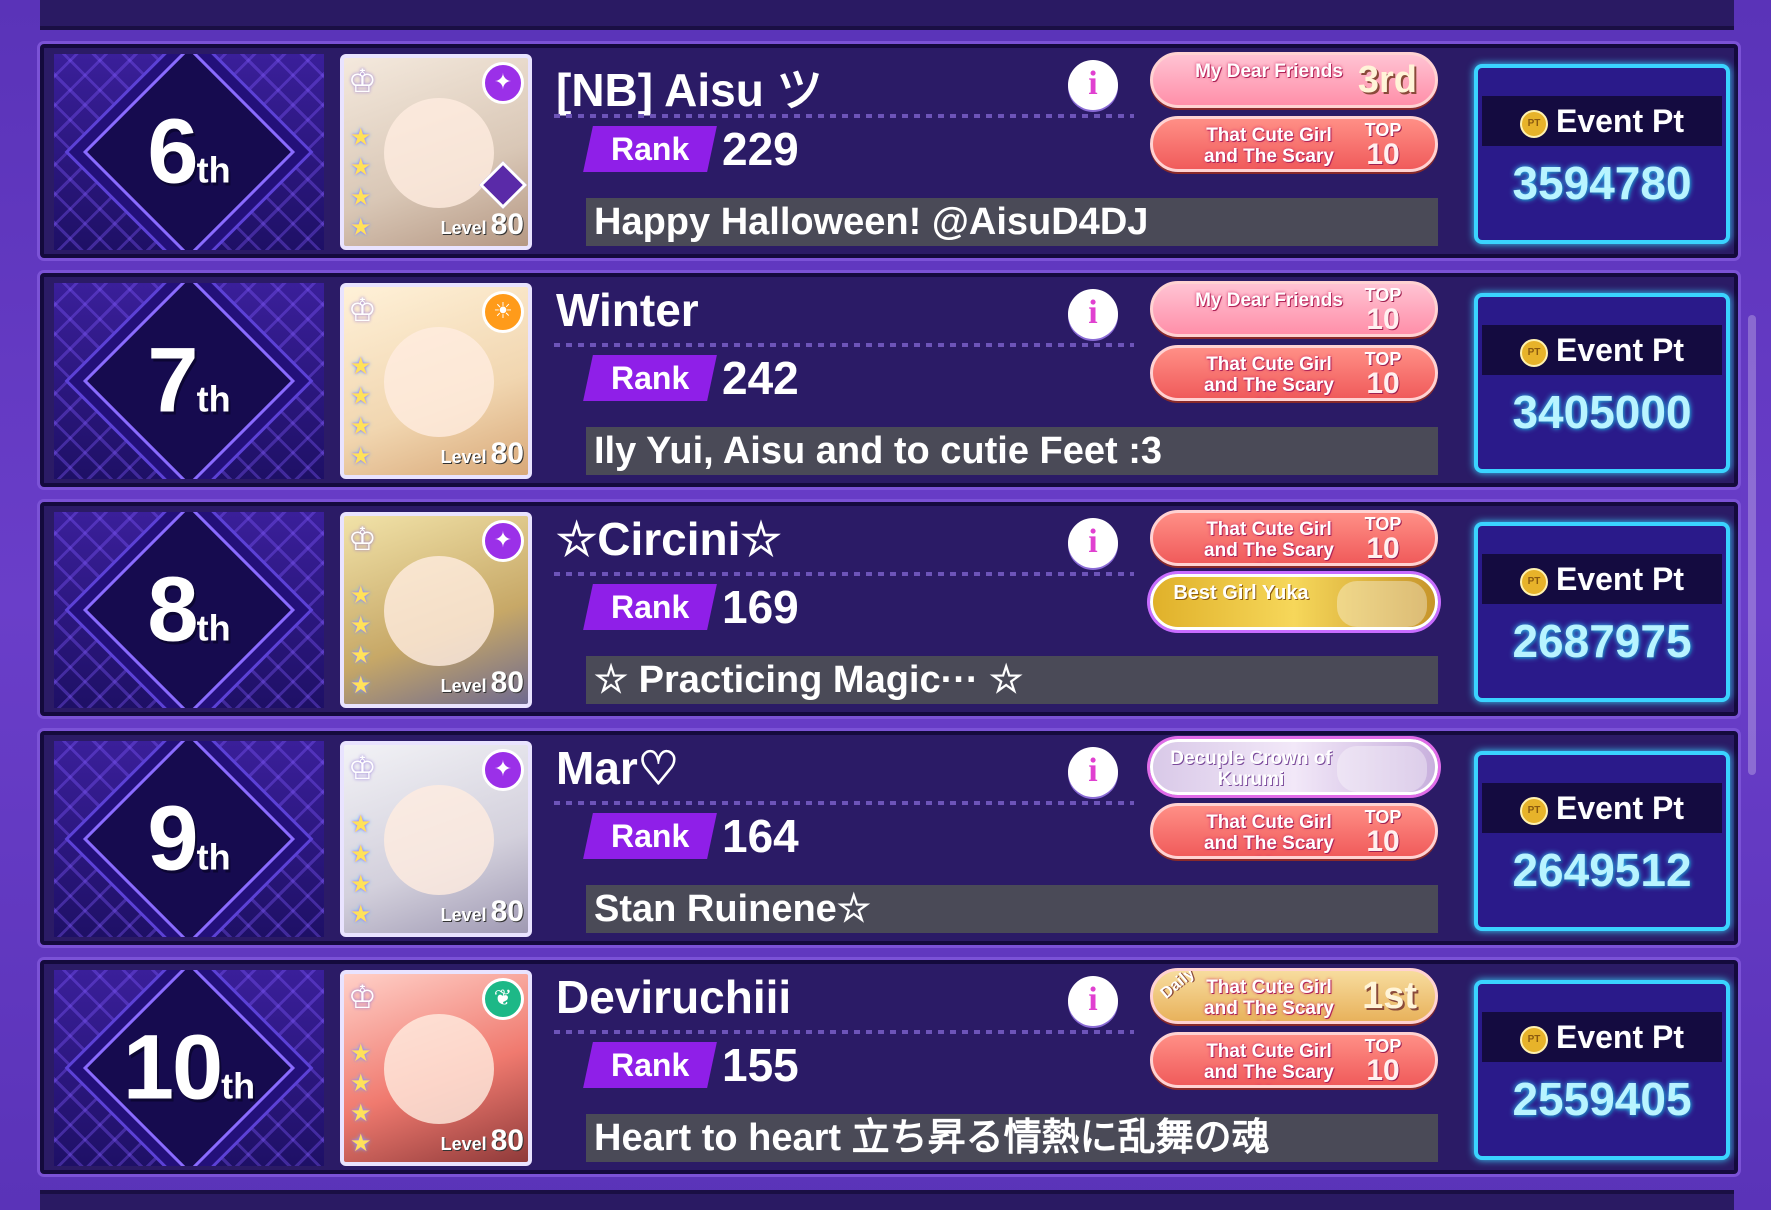 This screenshot has width=1771, height=1210. I want to click on rank-place: 6th, so click(189, 151).